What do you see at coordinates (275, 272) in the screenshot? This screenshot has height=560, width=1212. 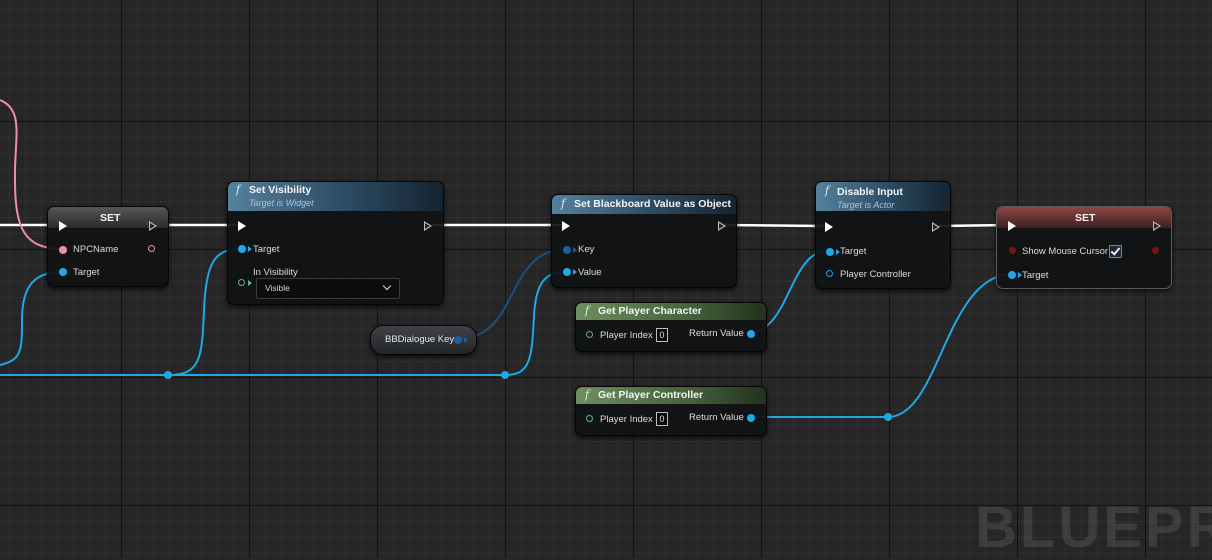 I see `in-visibility-label: In Visibility` at bounding box center [275, 272].